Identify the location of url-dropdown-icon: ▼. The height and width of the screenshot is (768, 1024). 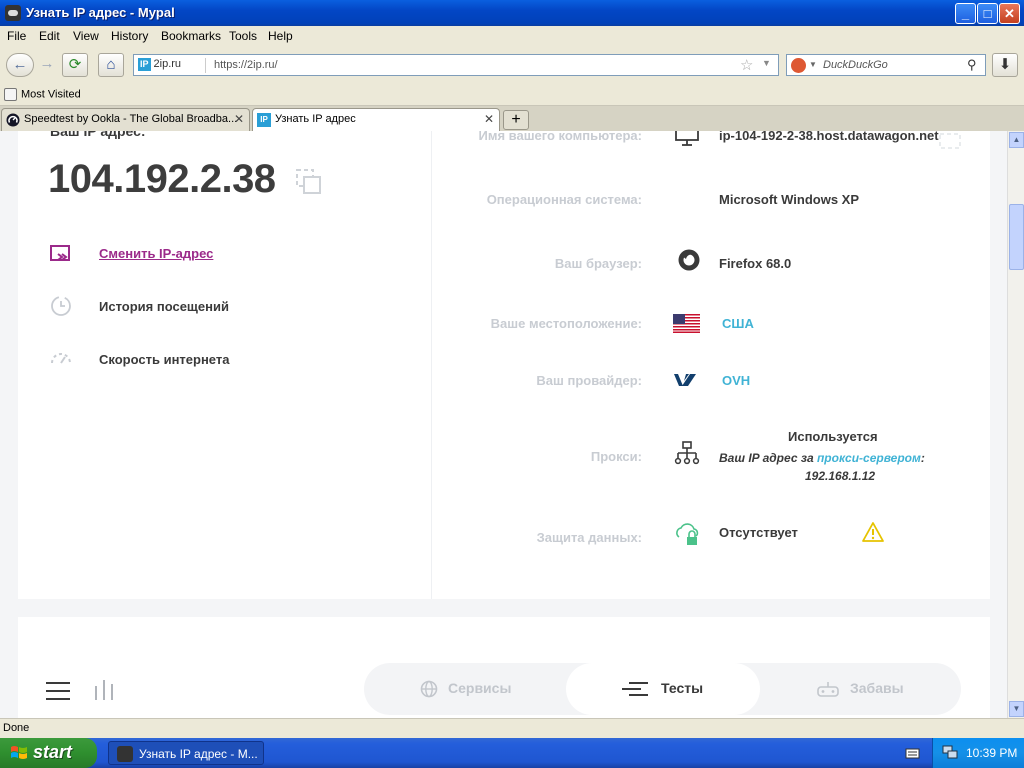
(766, 63).